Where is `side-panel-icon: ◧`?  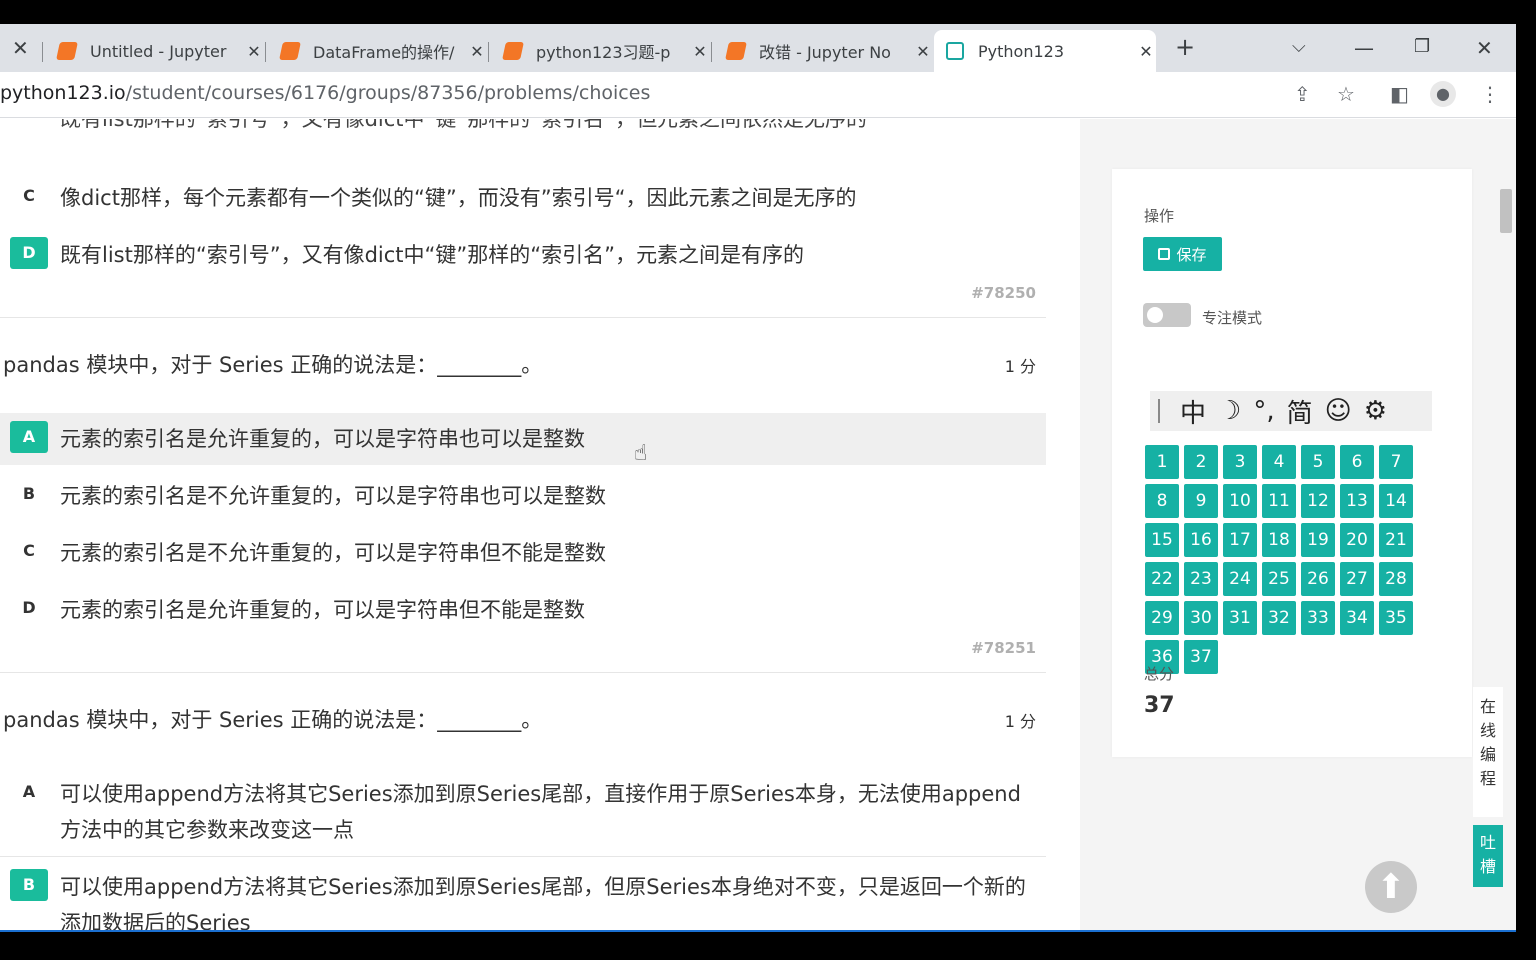
side-panel-icon: ◧ is located at coordinates (1399, 94).